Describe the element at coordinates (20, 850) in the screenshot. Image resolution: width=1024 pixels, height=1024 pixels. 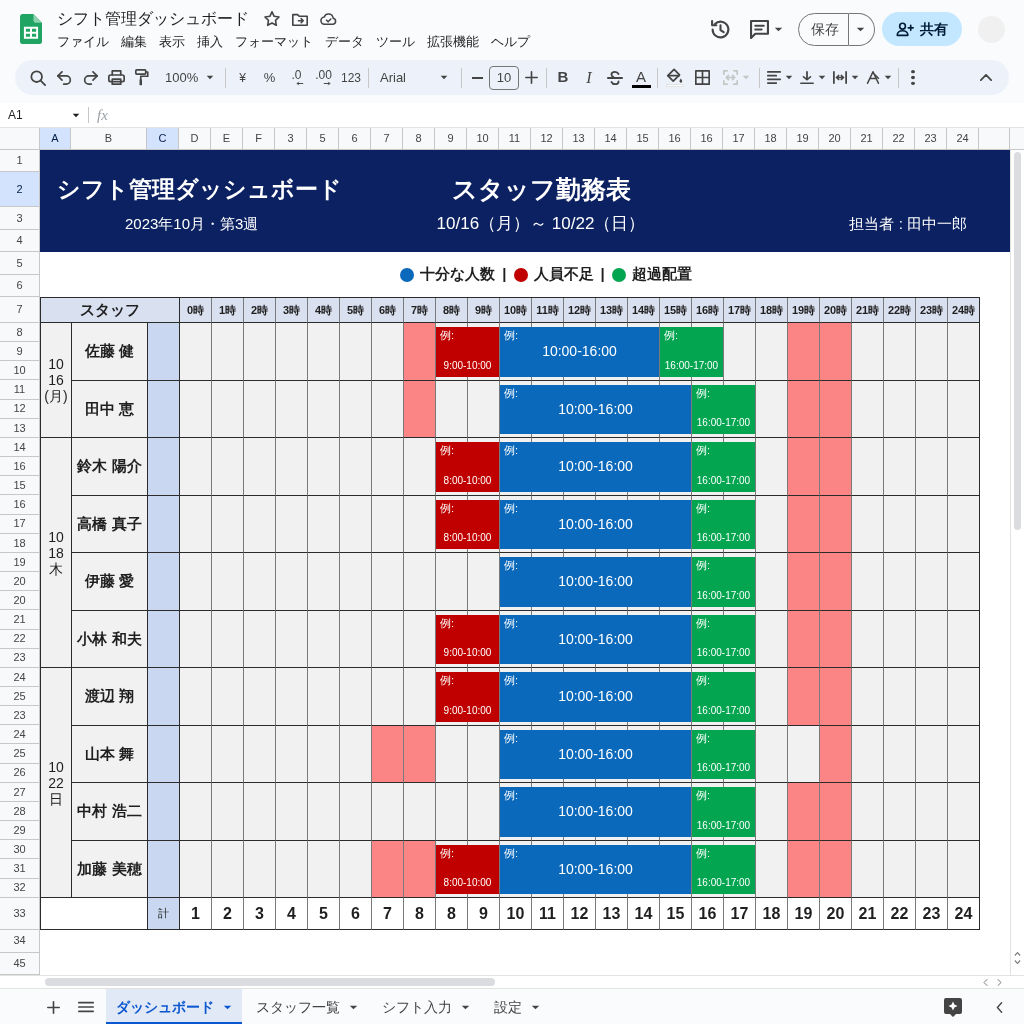
I see `row-header: 30` at that location.